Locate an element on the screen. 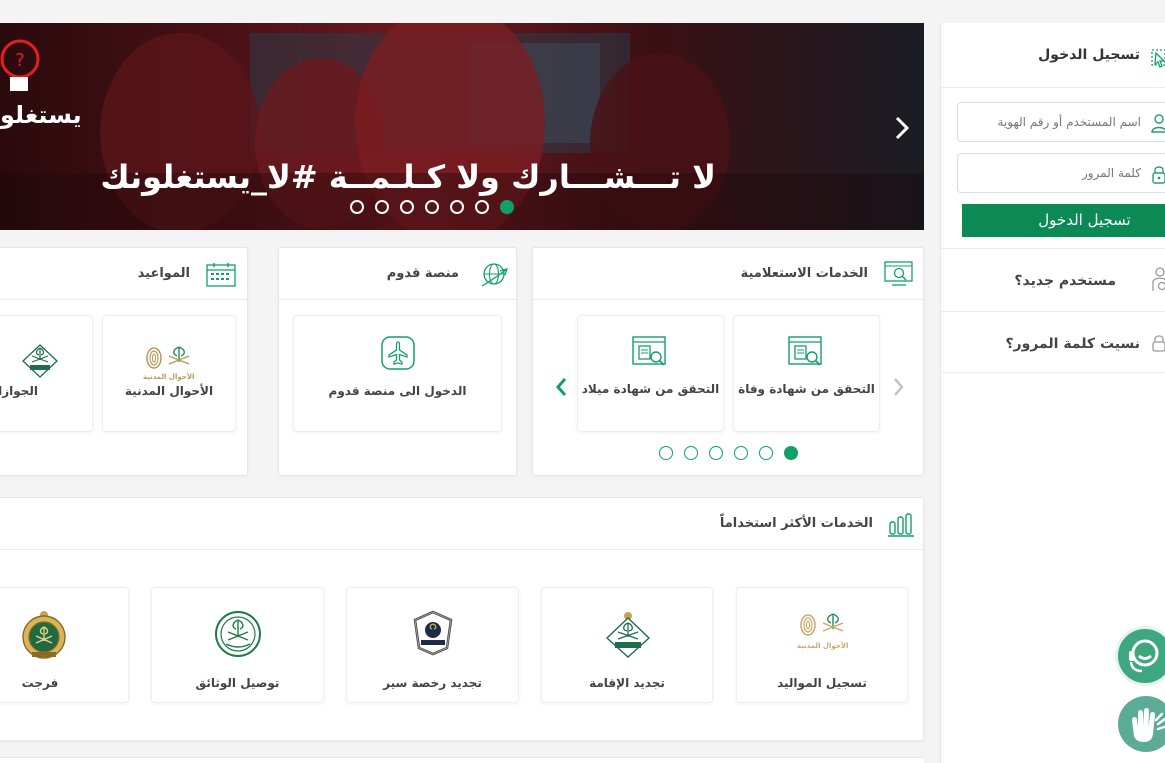 The height and width of the screenshot is (763, 1165). traffic-police-logo is located at coordinates (433, 635).